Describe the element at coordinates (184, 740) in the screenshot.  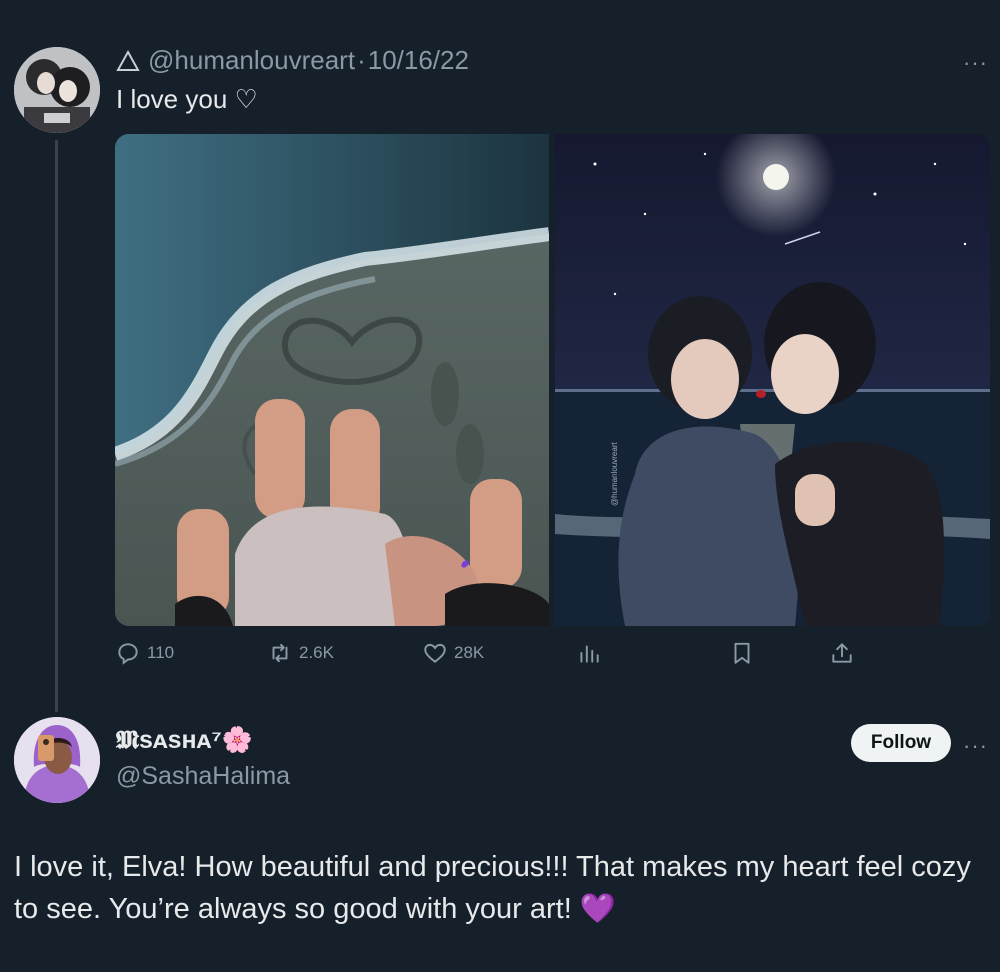
I see `reply-display-name: 𝕸sᴀsʜᴀ⁷🌸` at that location.